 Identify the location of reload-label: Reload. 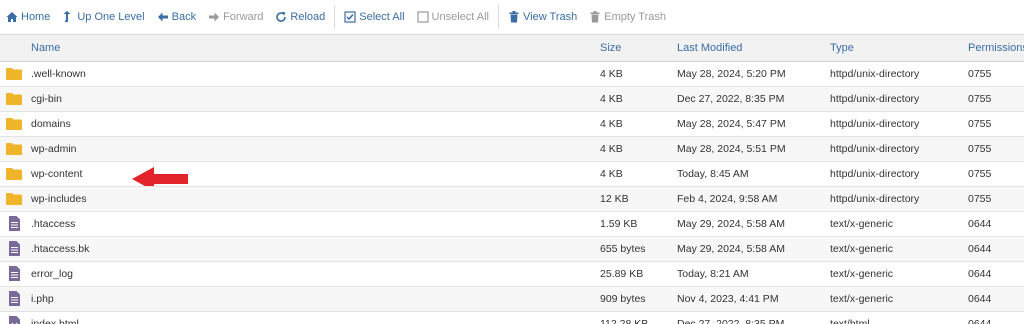
(308, 17).